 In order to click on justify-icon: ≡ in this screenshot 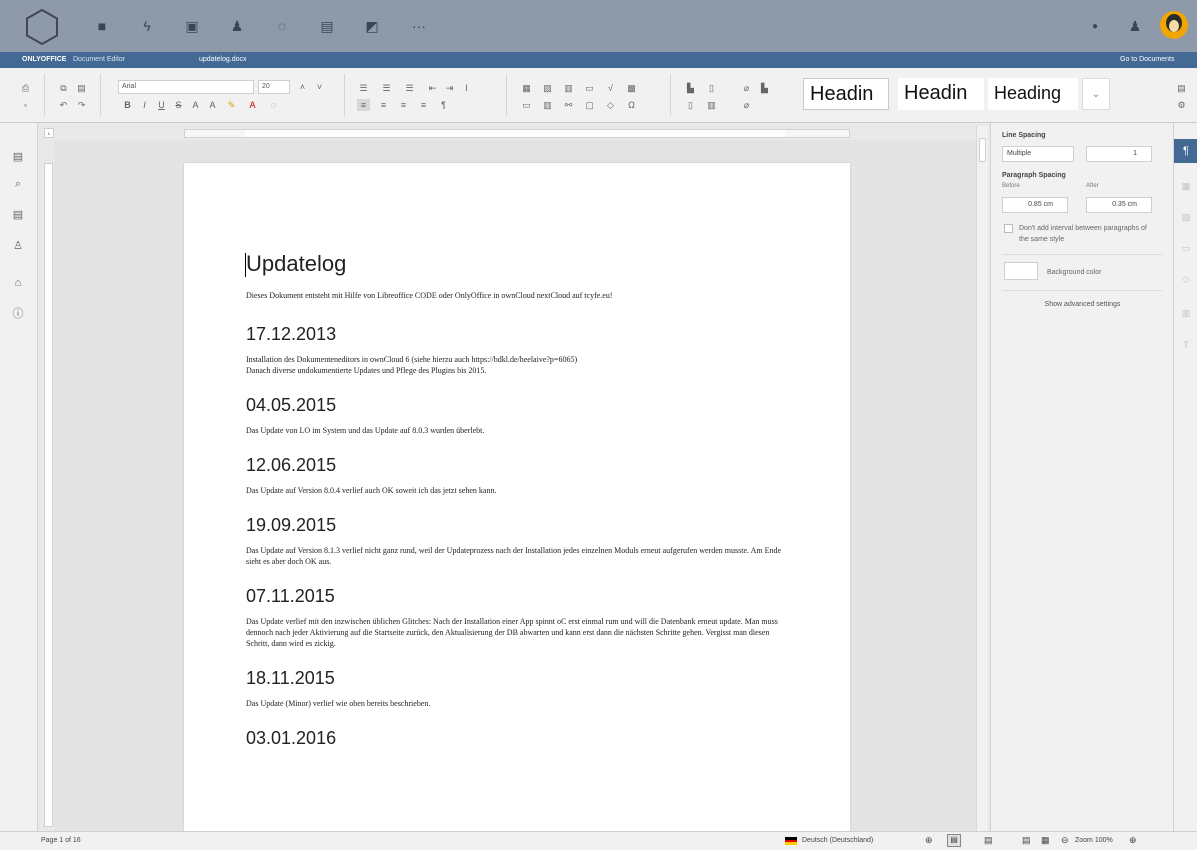, I will do `click(423, 105)`.